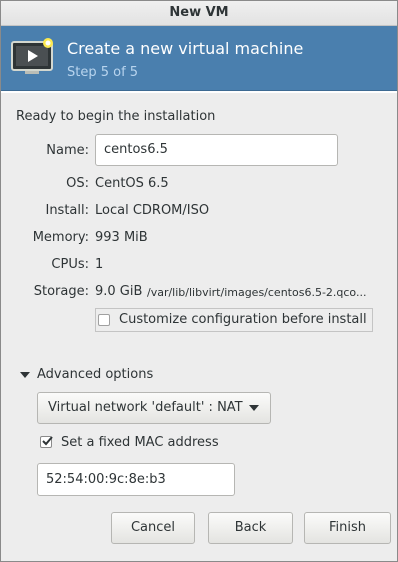 This screenshot has width=398, height=562. I want to click on cpus-value: 1, so click(99, 264).